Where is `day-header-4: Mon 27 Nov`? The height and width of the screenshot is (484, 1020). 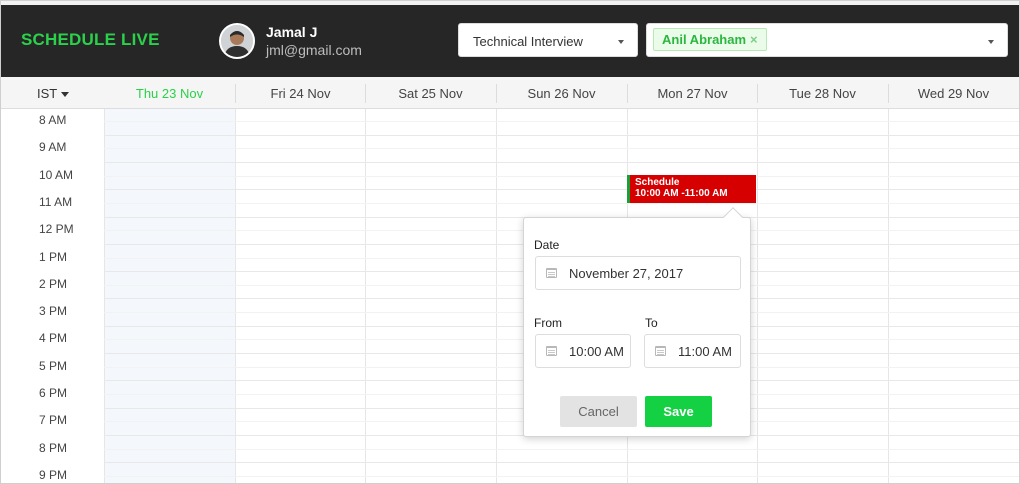 day-header-4: Mon 27 Nov is located at coordinates (692, 93).